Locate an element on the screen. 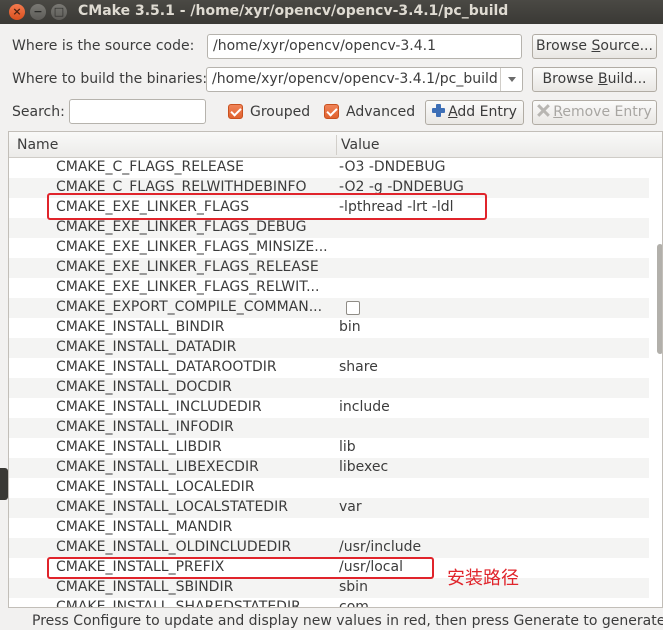 The height and width of the screenshot is (630, 663). table-row: CMAKE_INSTALL_OLDINCLUDEDIR/usr/include is located at coordinates (329, 548).